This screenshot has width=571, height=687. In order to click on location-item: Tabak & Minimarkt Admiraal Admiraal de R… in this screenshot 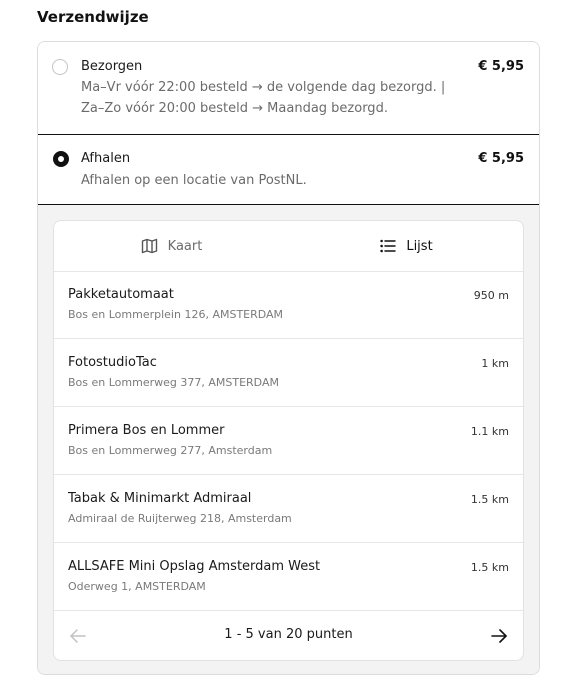, I will do `click(288, 509)`.